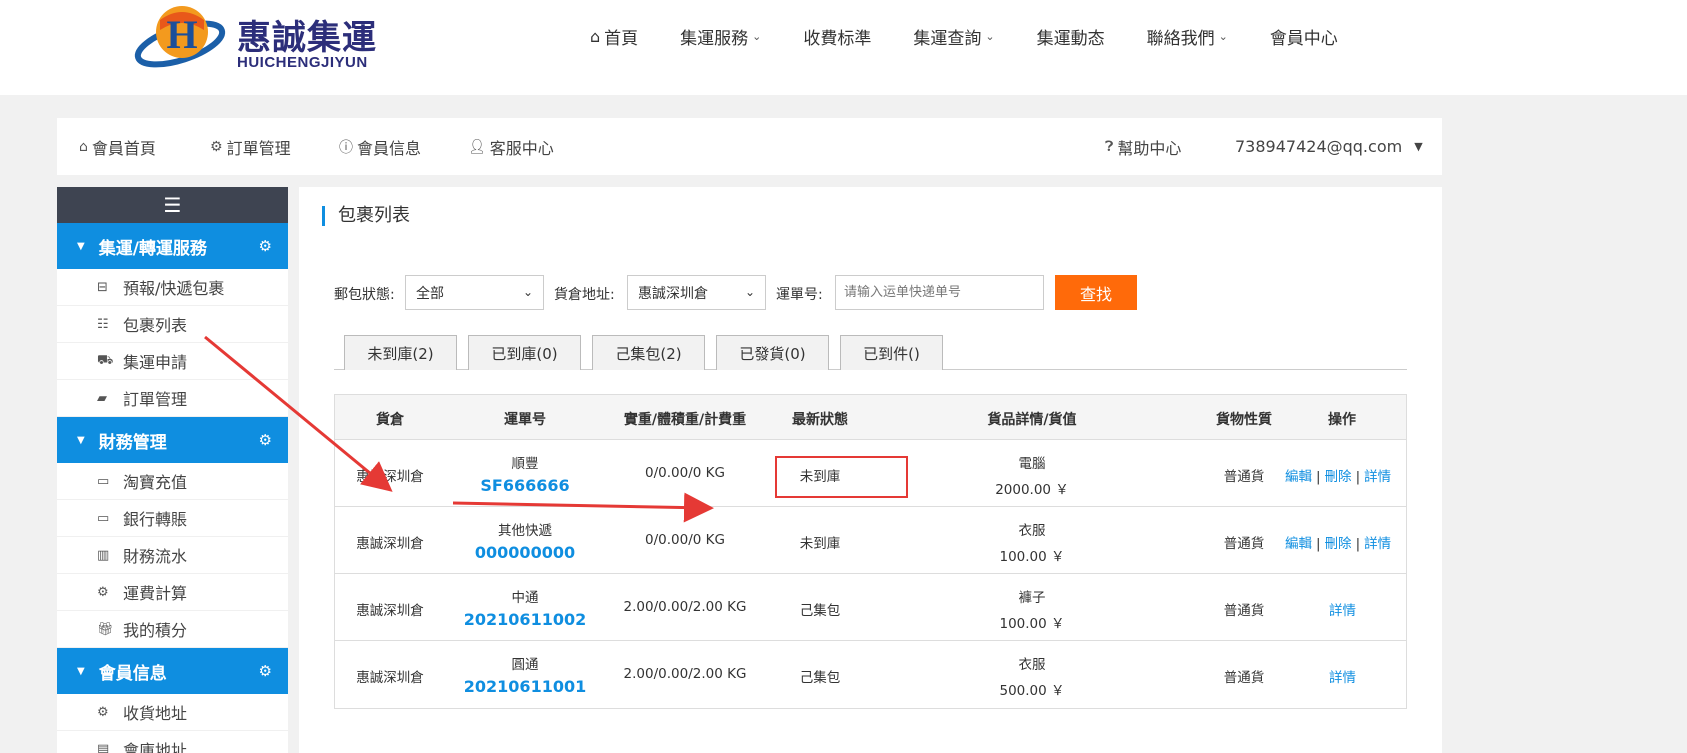  I want to click on sidebar-group-shipping: ▼ 集運/轉運服務 ⚙, so click(172, 246).